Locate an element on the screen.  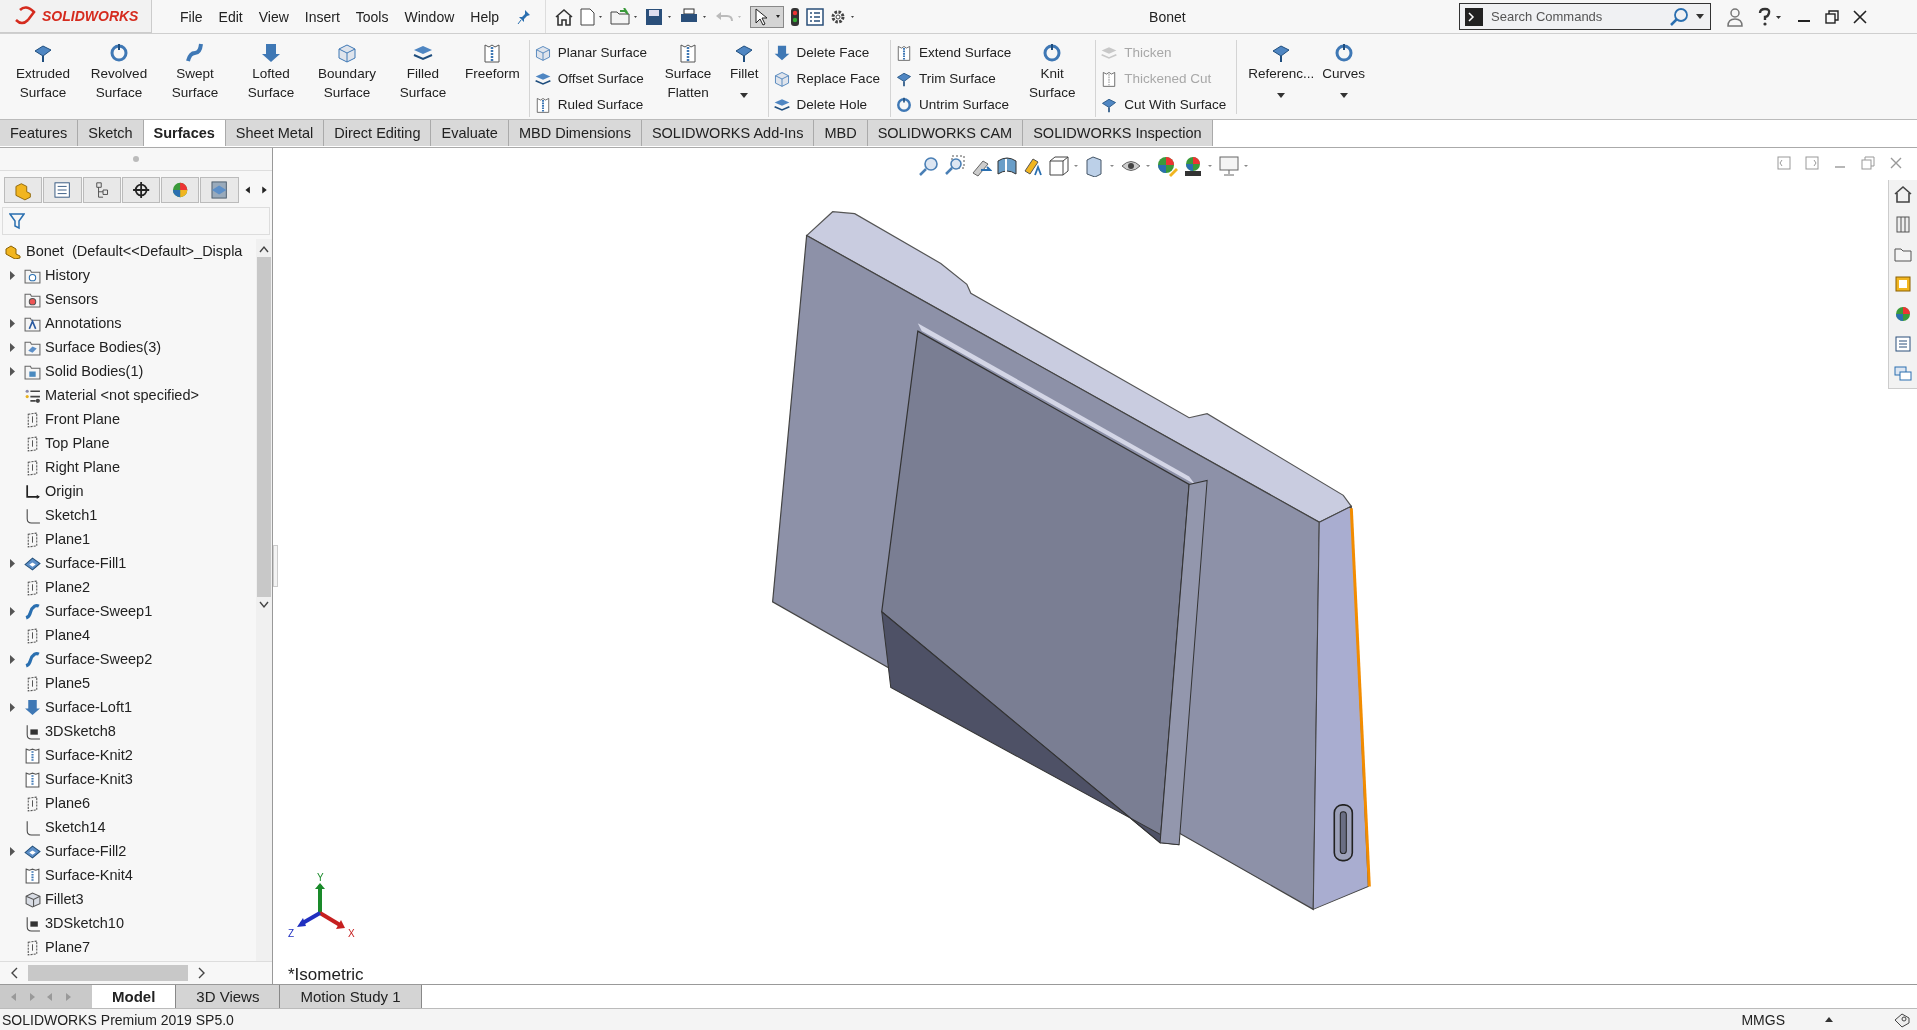
section-view-icon is located at coordinates (1007, 166).